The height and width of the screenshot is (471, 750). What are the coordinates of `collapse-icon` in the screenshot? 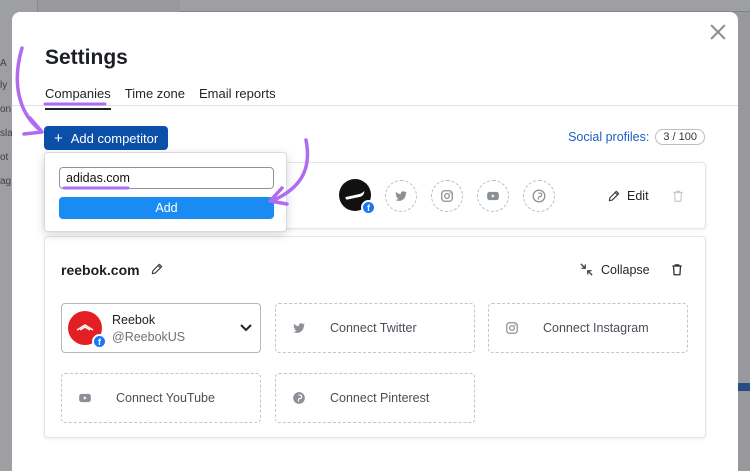 It's located at (586, 269).